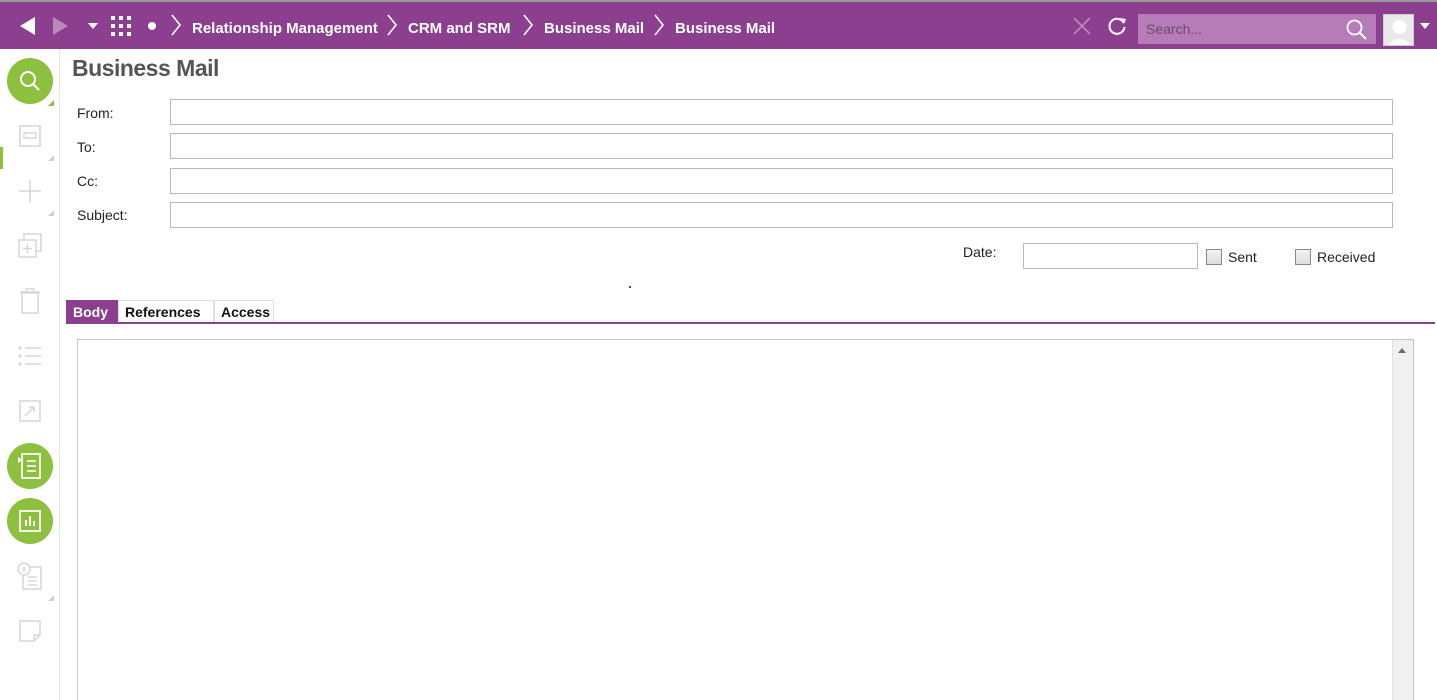 This screenshot has width=1437, height=700. What do you see at coordinates (244, 311) in the screenshot?
I see `tab-access: Access` at bounding box center [244, 311].